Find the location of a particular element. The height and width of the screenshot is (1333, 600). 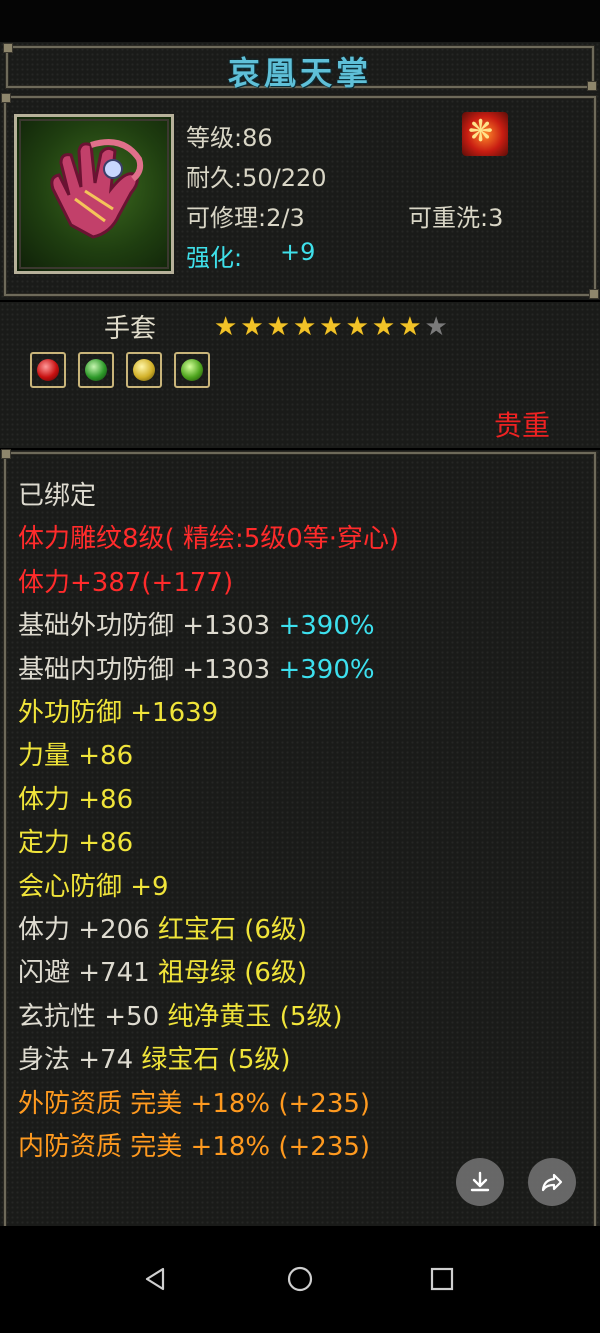

attribute-line: 体力+387(+177) is located at coordinates (125, 583).